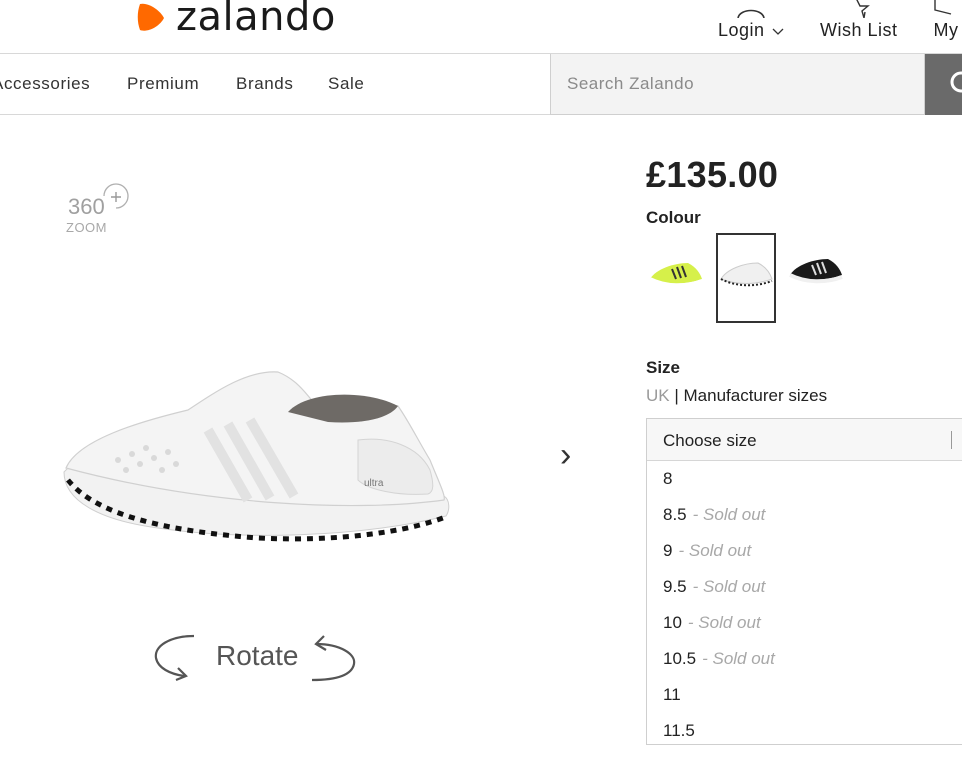 Image resolution: width=962 pixels, height=768 pixels. I want to click on size-unit-uk: UK, so click(658, 395).